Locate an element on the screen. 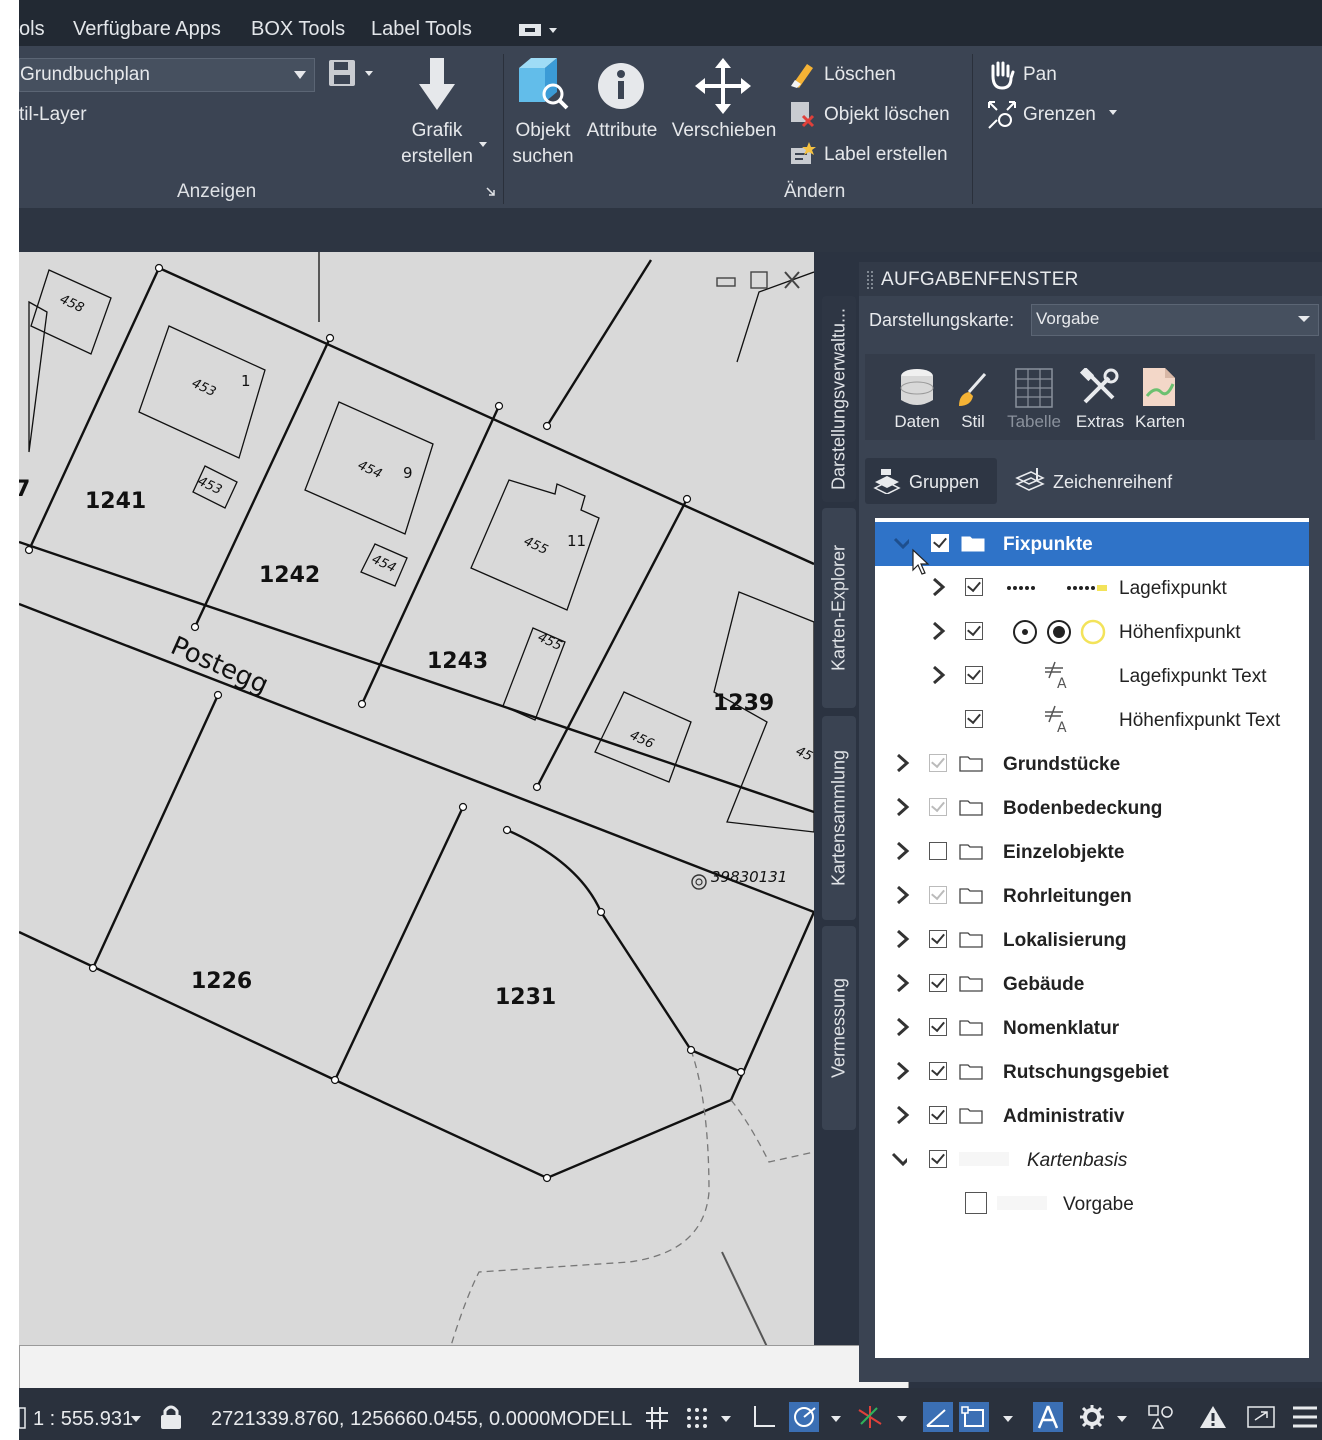  tab-kartensammlung: Kartensammlung is located at coordinates (839, 818).